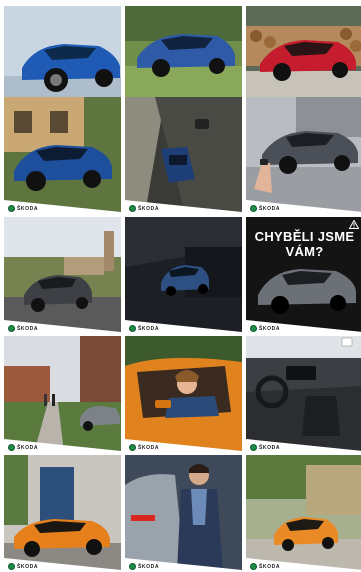 The width and height of the screenshot is (361, 572). Describe the element at coordinates (183, 513) in the screenshot. I see `post-tile-man-grey-car: ŠKODA` at that location.